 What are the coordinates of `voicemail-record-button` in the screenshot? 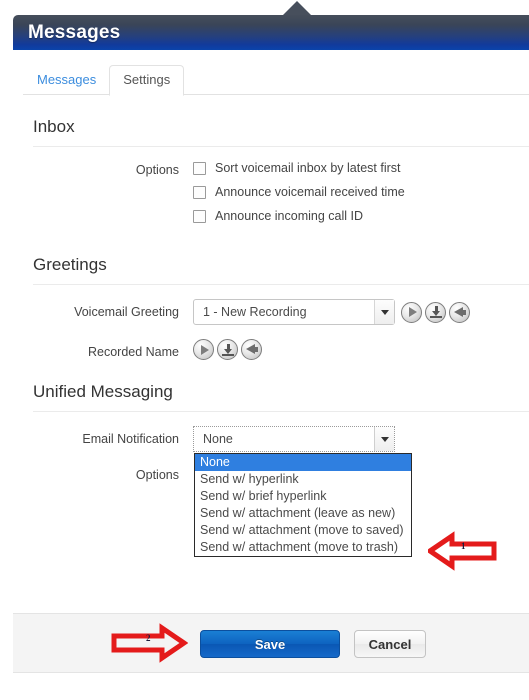 It's located at (459, 312).